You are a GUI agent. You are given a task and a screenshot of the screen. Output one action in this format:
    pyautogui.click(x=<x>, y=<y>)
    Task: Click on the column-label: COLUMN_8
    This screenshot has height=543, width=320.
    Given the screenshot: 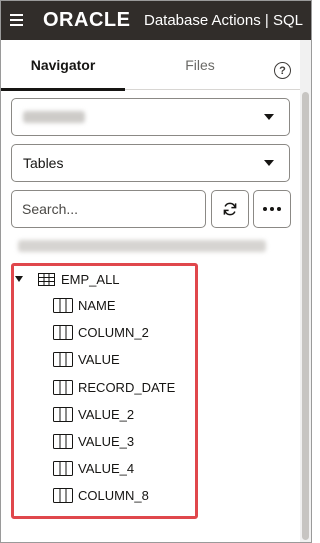 What is the action you would take?
    pyautogui.click(x=113, y=495)
    